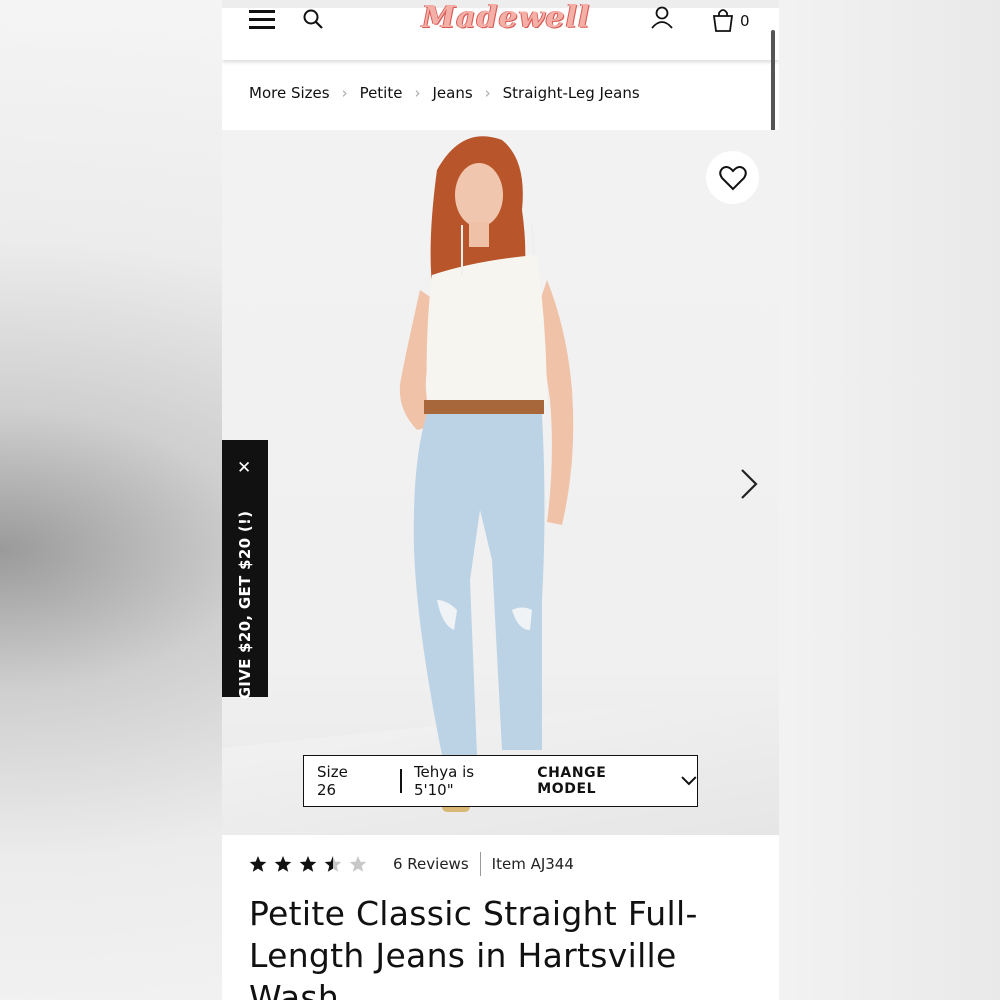  What do you see at coordinates (452, 93) in the screenshot?
I see `breadcrumb-jeans: Jeans` at bounding box center [452, 93].